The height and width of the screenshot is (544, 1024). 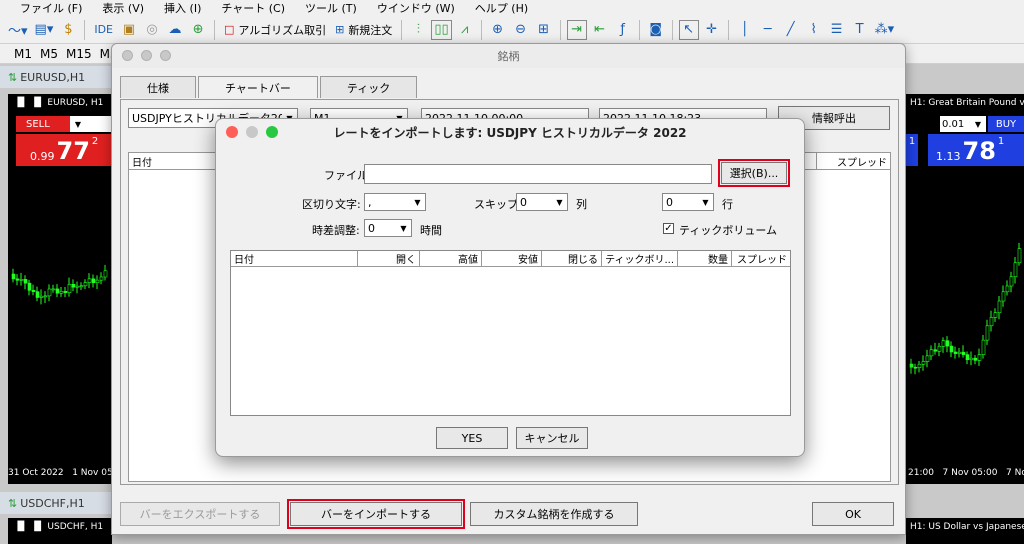 What do you see at coordinates (49, 54) in the screenshot?
I see `timeframe-m5: M5` at bounding box center [49, 54].